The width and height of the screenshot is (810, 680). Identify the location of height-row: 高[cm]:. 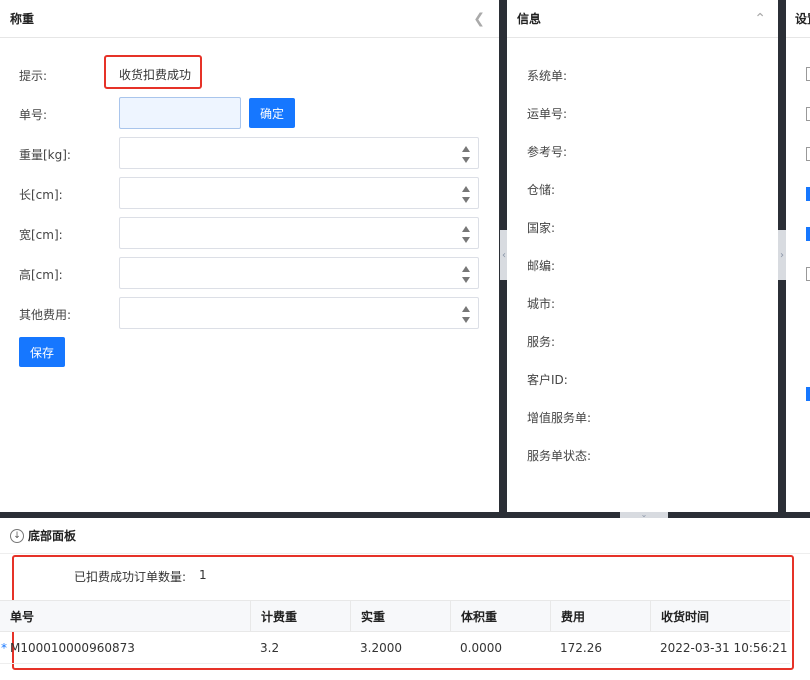
(249, 273).